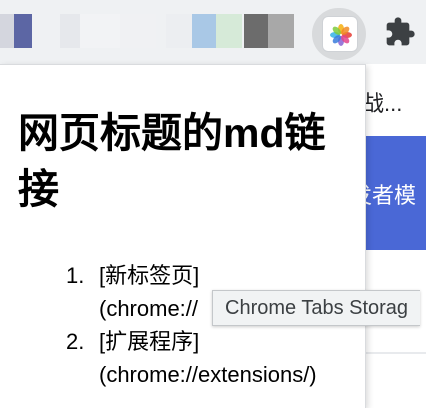 This screenshot has height=408, width=426. Describe the element at coordinates (400, 32) in the screenshot. I see `puzzle-icon` at that location.